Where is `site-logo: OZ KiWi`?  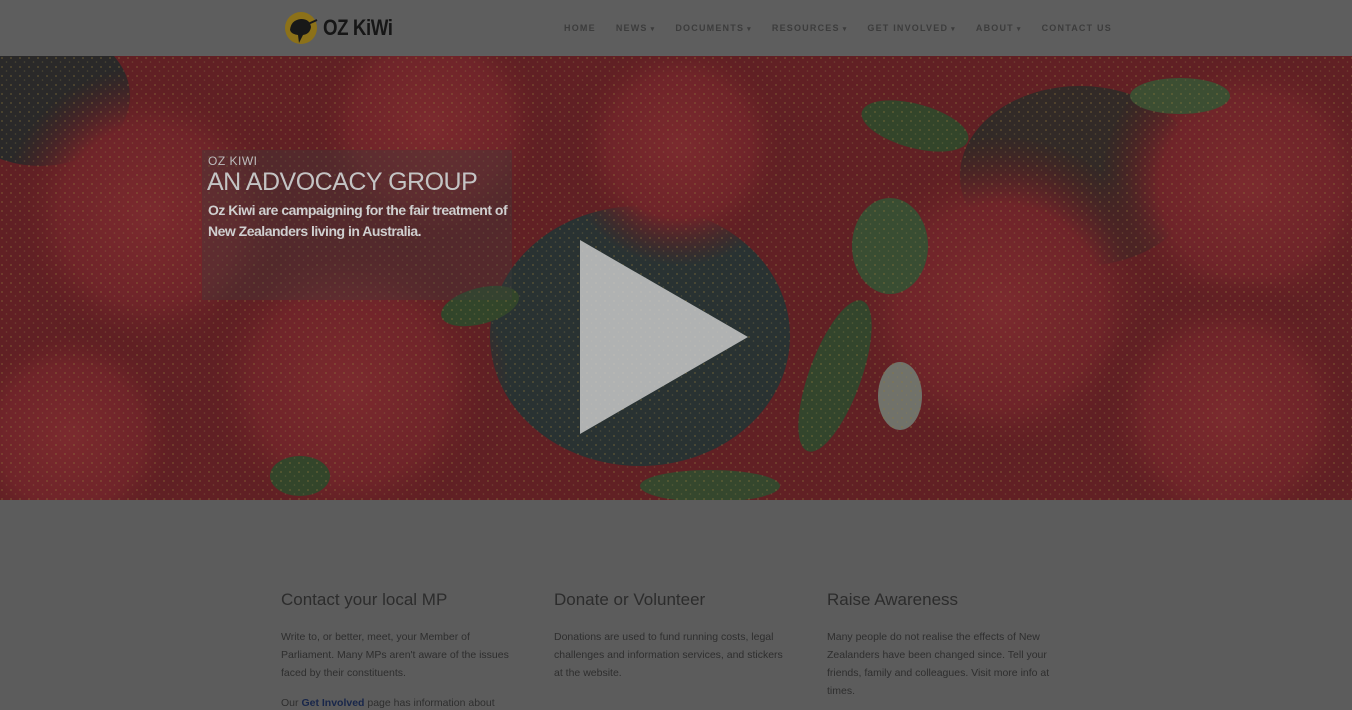
site-logo: OZ KiWi is located at coordinates (344, 28).